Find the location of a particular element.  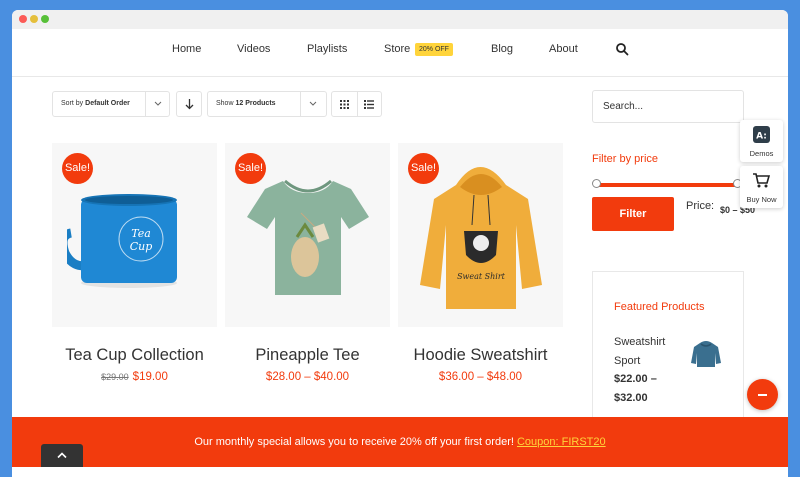

nav-store: Store is located at coordinates (397, 49).